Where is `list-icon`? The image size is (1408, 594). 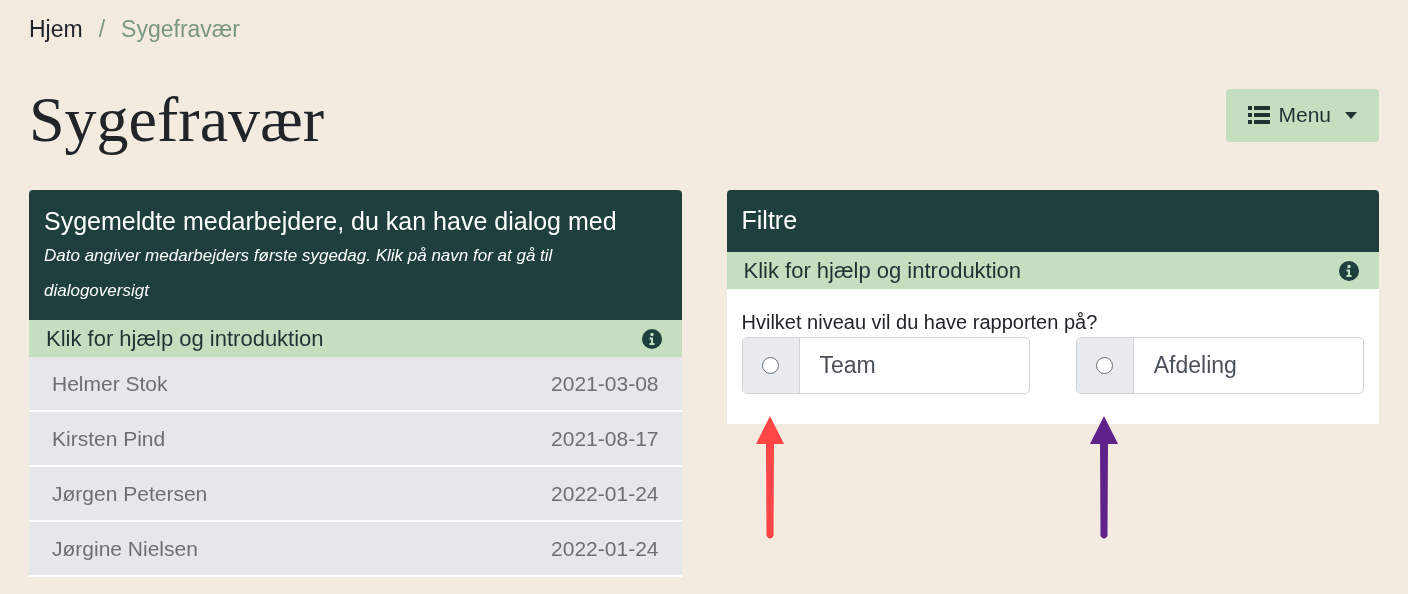
list-icon is located at coordinates (1259, 115).